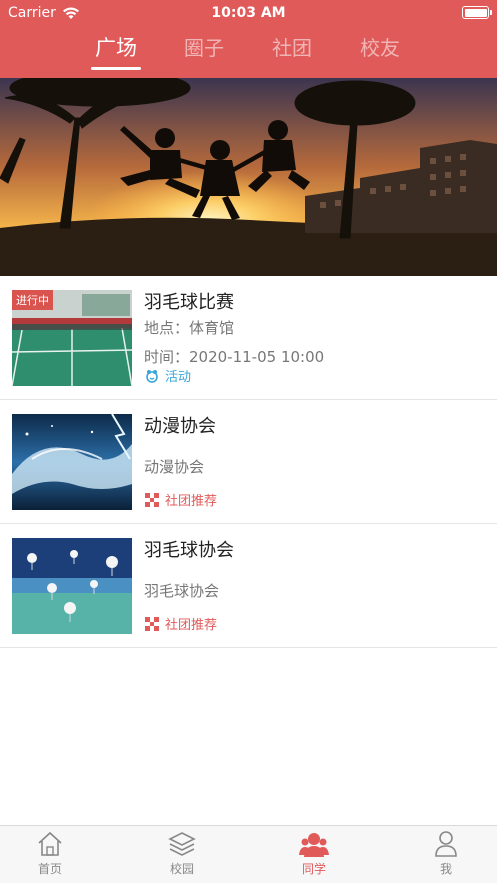  I want to click on clock: 10:03 AM, so click(248, 13).